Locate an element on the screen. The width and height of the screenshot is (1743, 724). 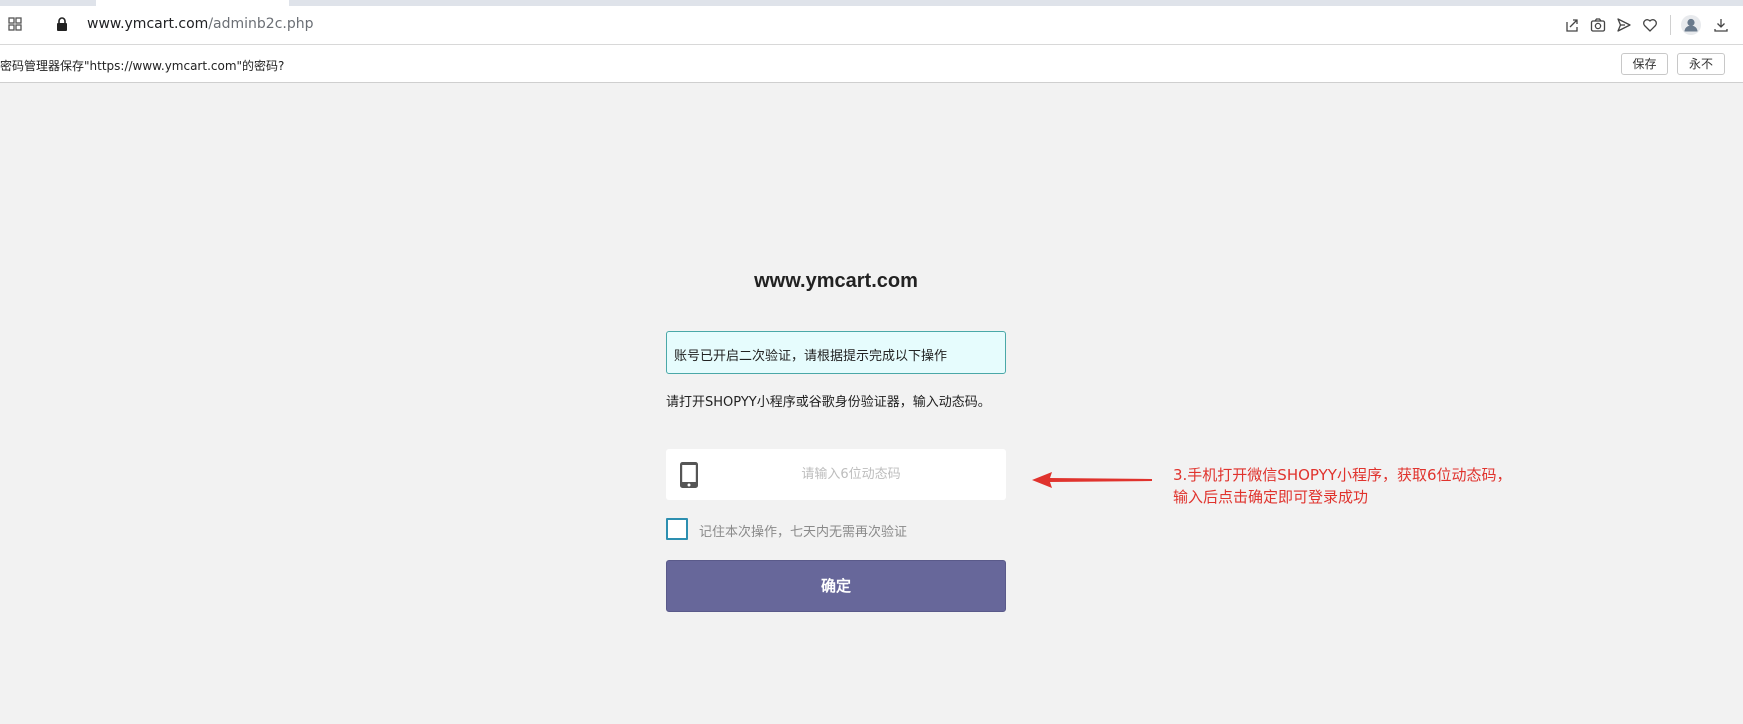
save-password-button: 保存 is located at coordinates (1644, 64).